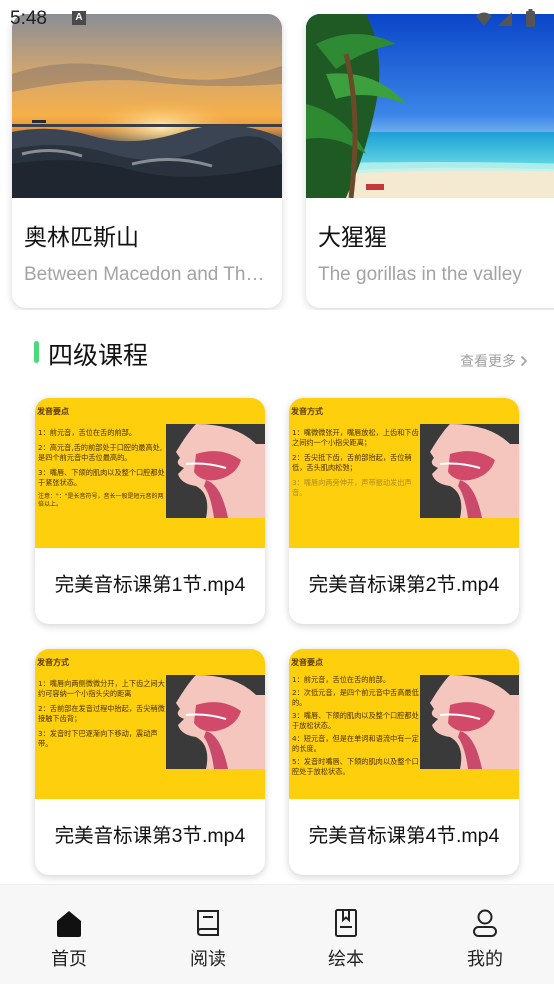  I want to click on tab-label: 首页, so click(69, 959).